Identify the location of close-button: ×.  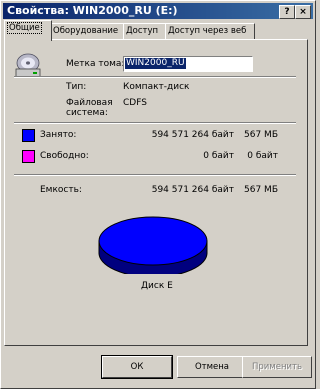
(303, 12).